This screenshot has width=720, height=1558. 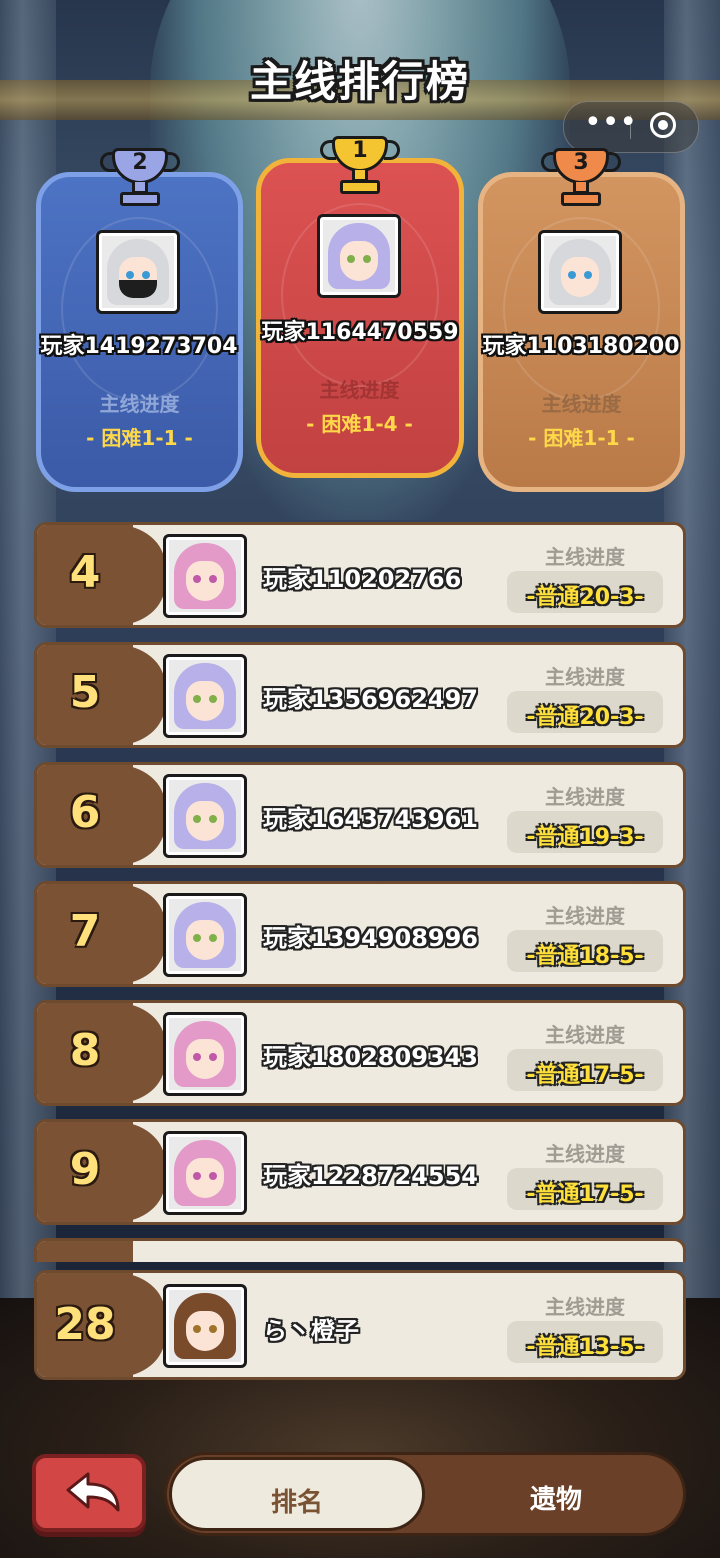 What do you see at coordinates (370, 938) in the screenshot?
I see `player-name: 玩家1394908996` at bounding box center [370, 938].